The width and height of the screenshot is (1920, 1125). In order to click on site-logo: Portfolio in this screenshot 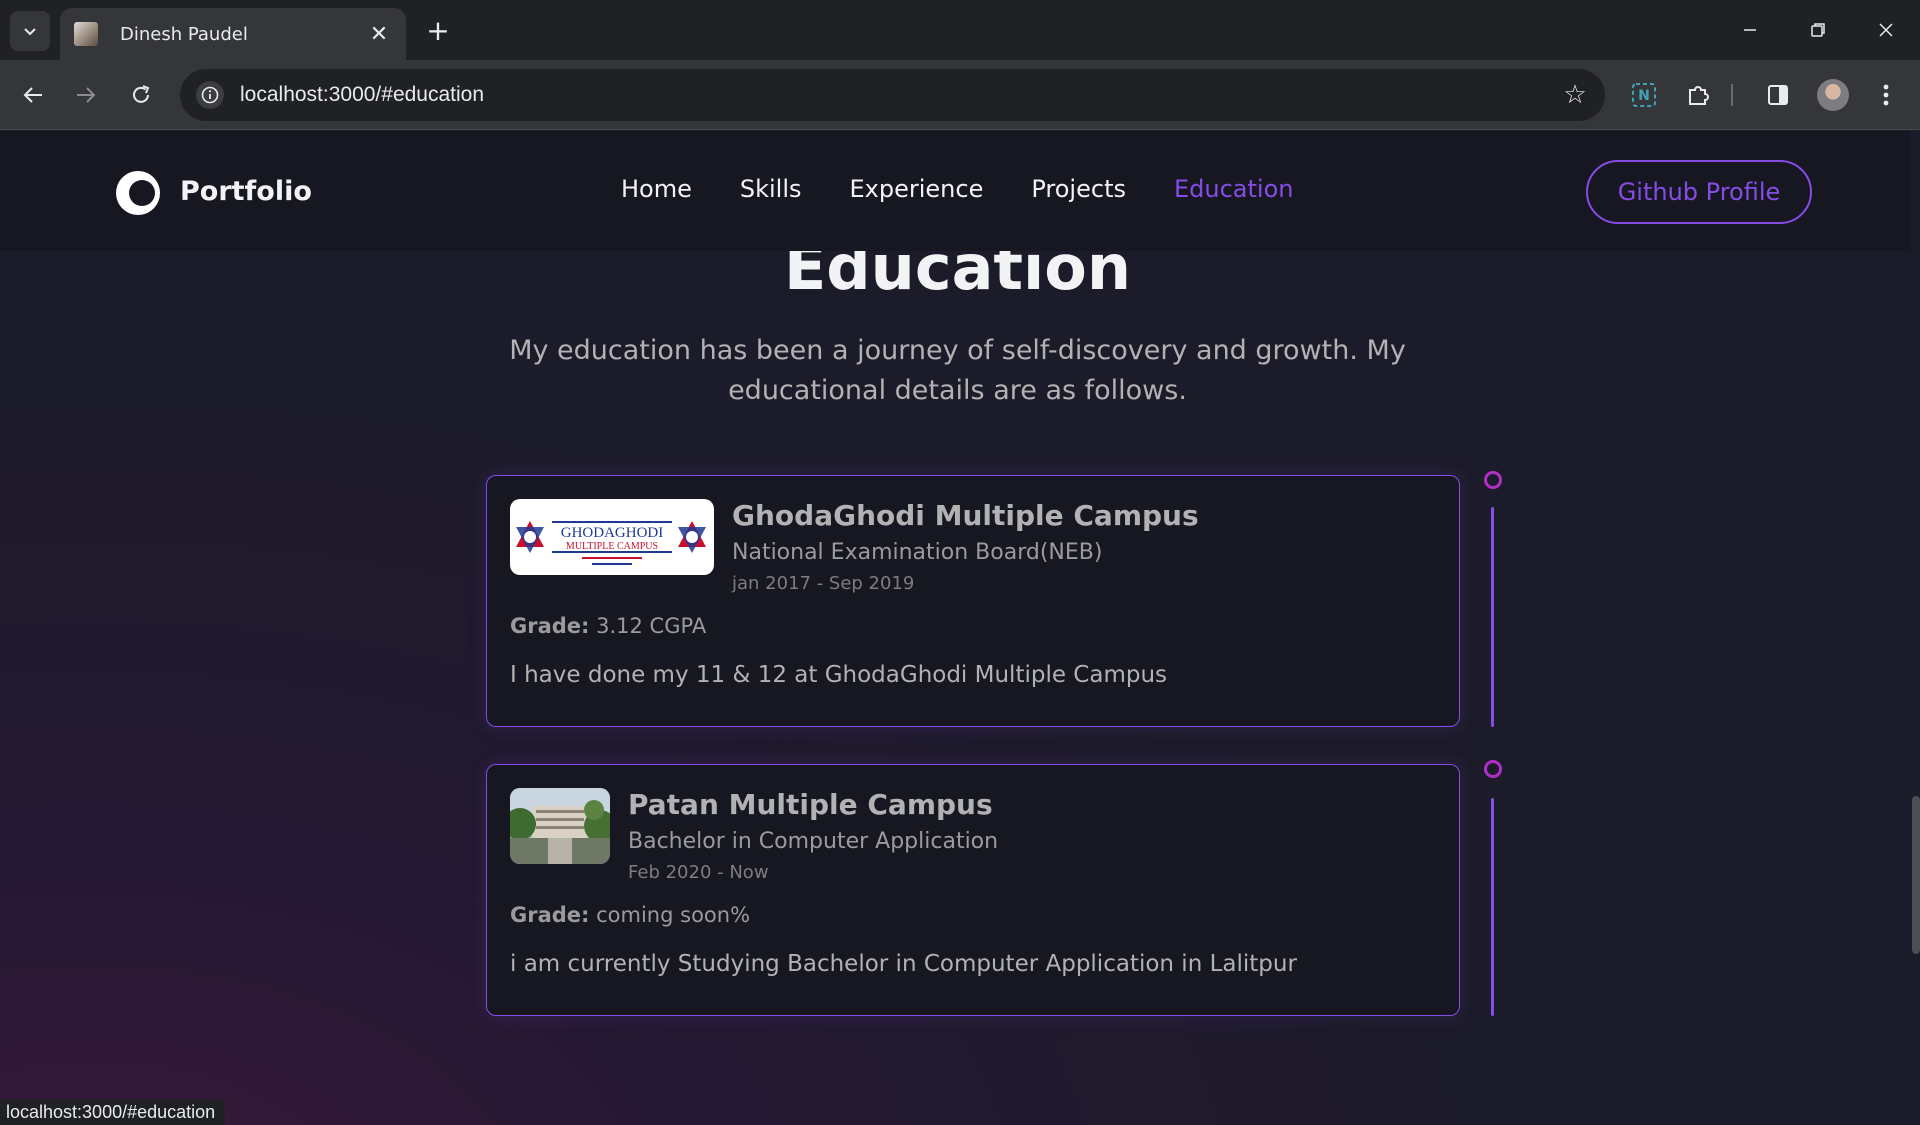, I will do `click(212, 191)`.